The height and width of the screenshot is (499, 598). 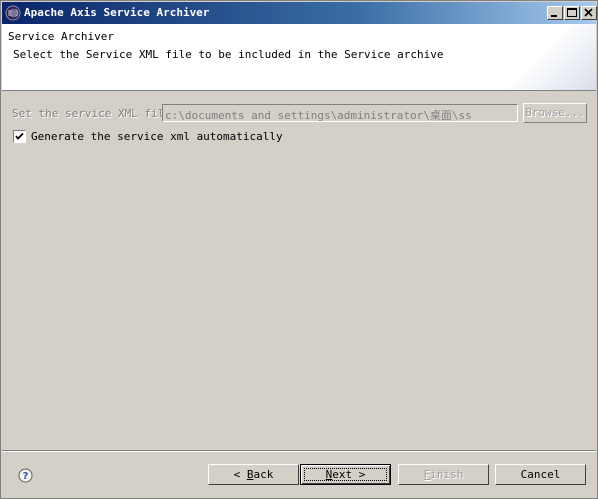 What do you see at coordinates (443, 474) in the screenshot?
I see `finish-button: Finish` at bounding box center [443, 474].